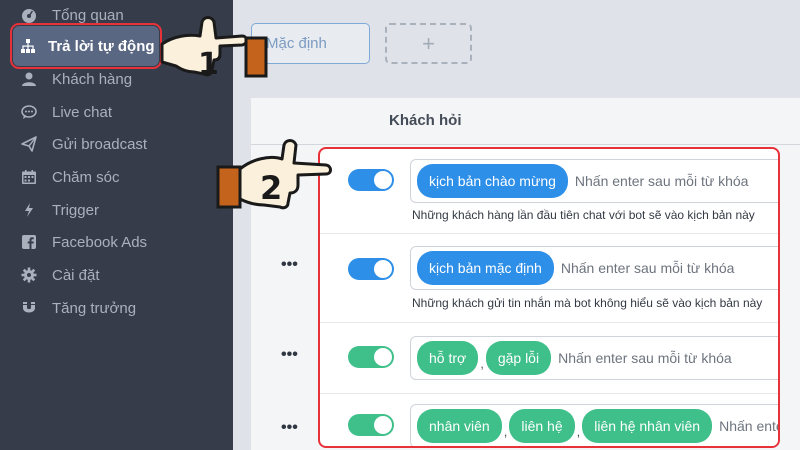  What do you see at coordinates (100, 242) in the screenshot?
I see `sidebar-item-label: Facebook Ads` at bounding box center [100, 242].